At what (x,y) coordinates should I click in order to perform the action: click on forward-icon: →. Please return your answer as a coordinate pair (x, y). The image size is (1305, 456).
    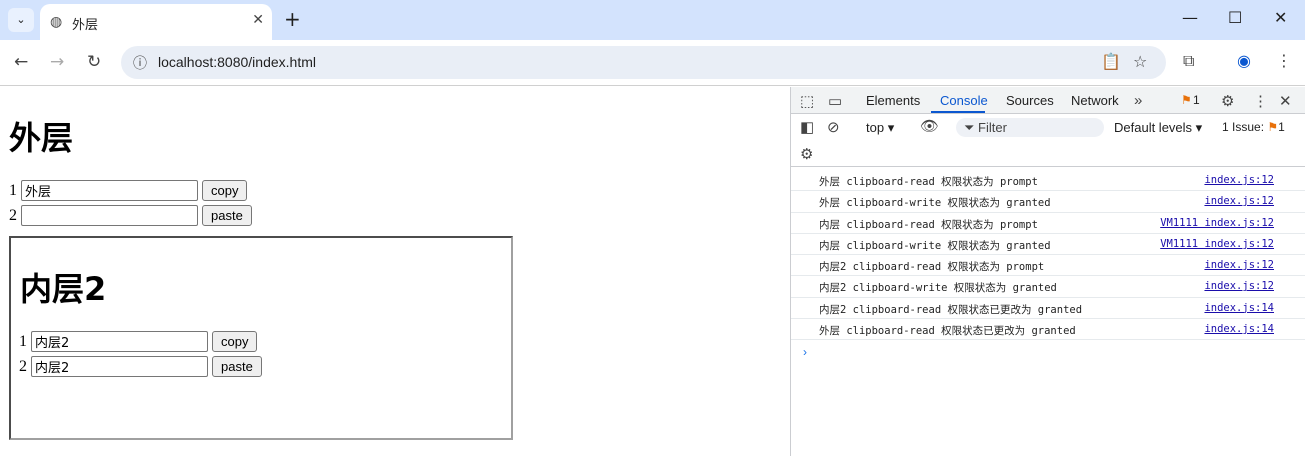
    Looking at the image, I should click on (57, 62).